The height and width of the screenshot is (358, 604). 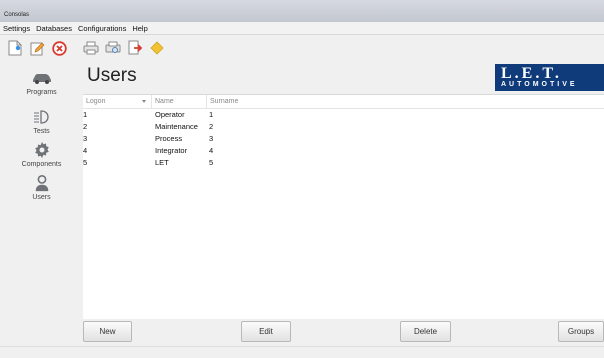 I want to click on delete-button: Delete, so click(x=425, y=331).